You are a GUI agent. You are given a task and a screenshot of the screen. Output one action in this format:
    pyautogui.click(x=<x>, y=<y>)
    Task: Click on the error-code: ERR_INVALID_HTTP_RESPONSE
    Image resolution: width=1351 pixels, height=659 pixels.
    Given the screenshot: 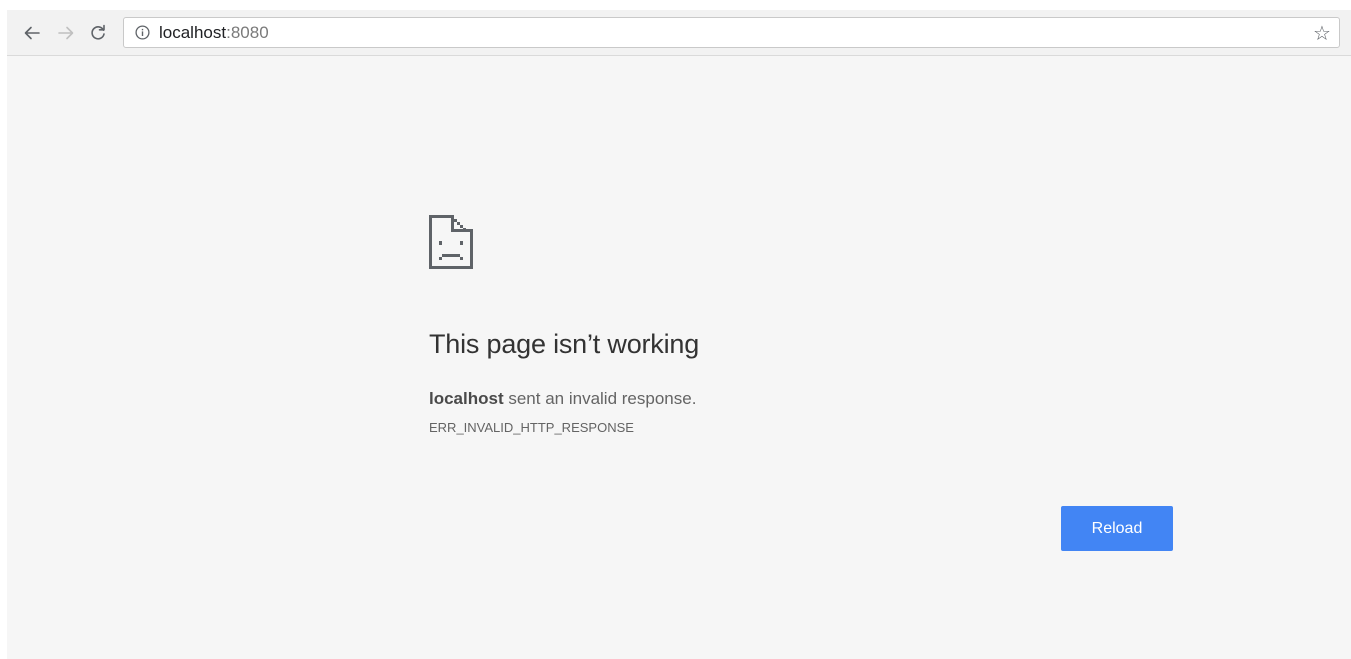 What is the action you would take?
    pyautogui.click(x=531, y=427)
    